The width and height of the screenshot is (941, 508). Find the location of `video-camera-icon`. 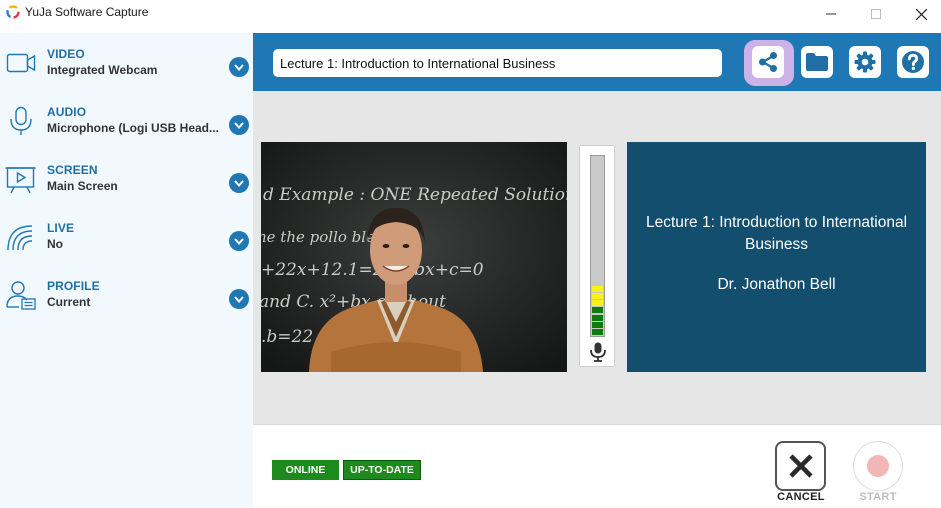

video-camera-icon is located at coordinates (21, 63).